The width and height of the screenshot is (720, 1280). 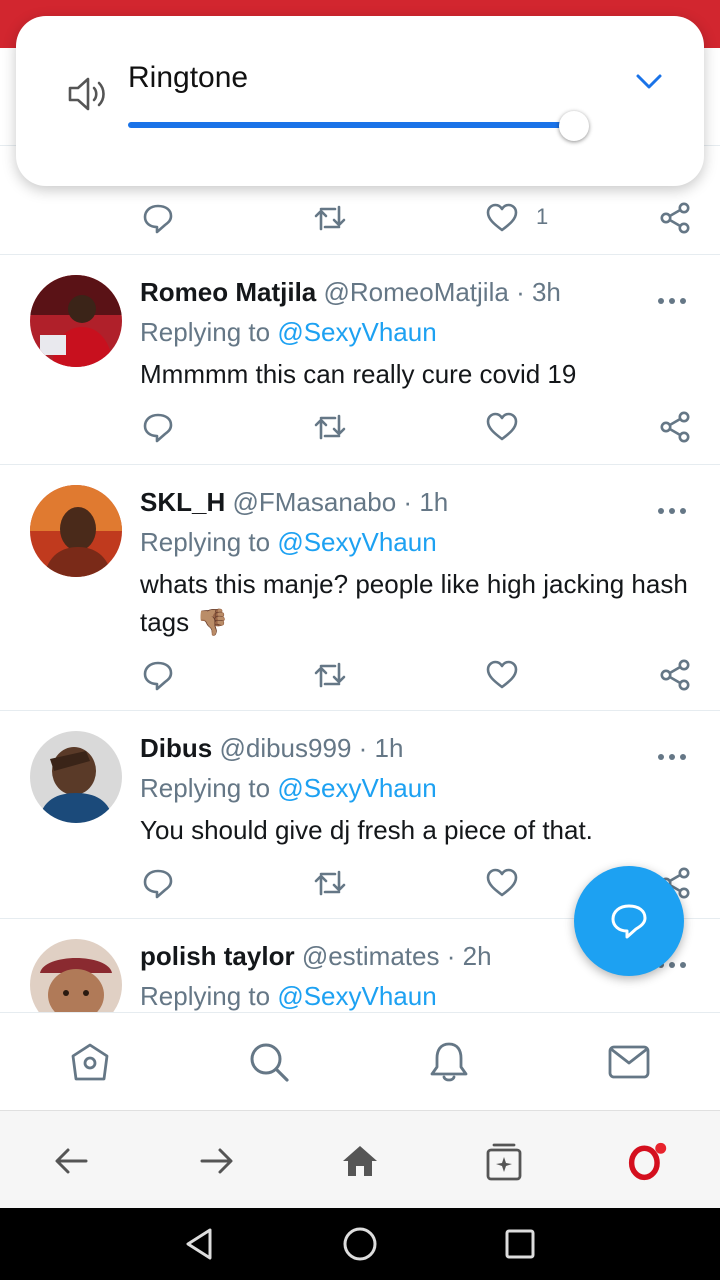 I want to click on author-handle: @dibus999, so click(x=285, y=748).